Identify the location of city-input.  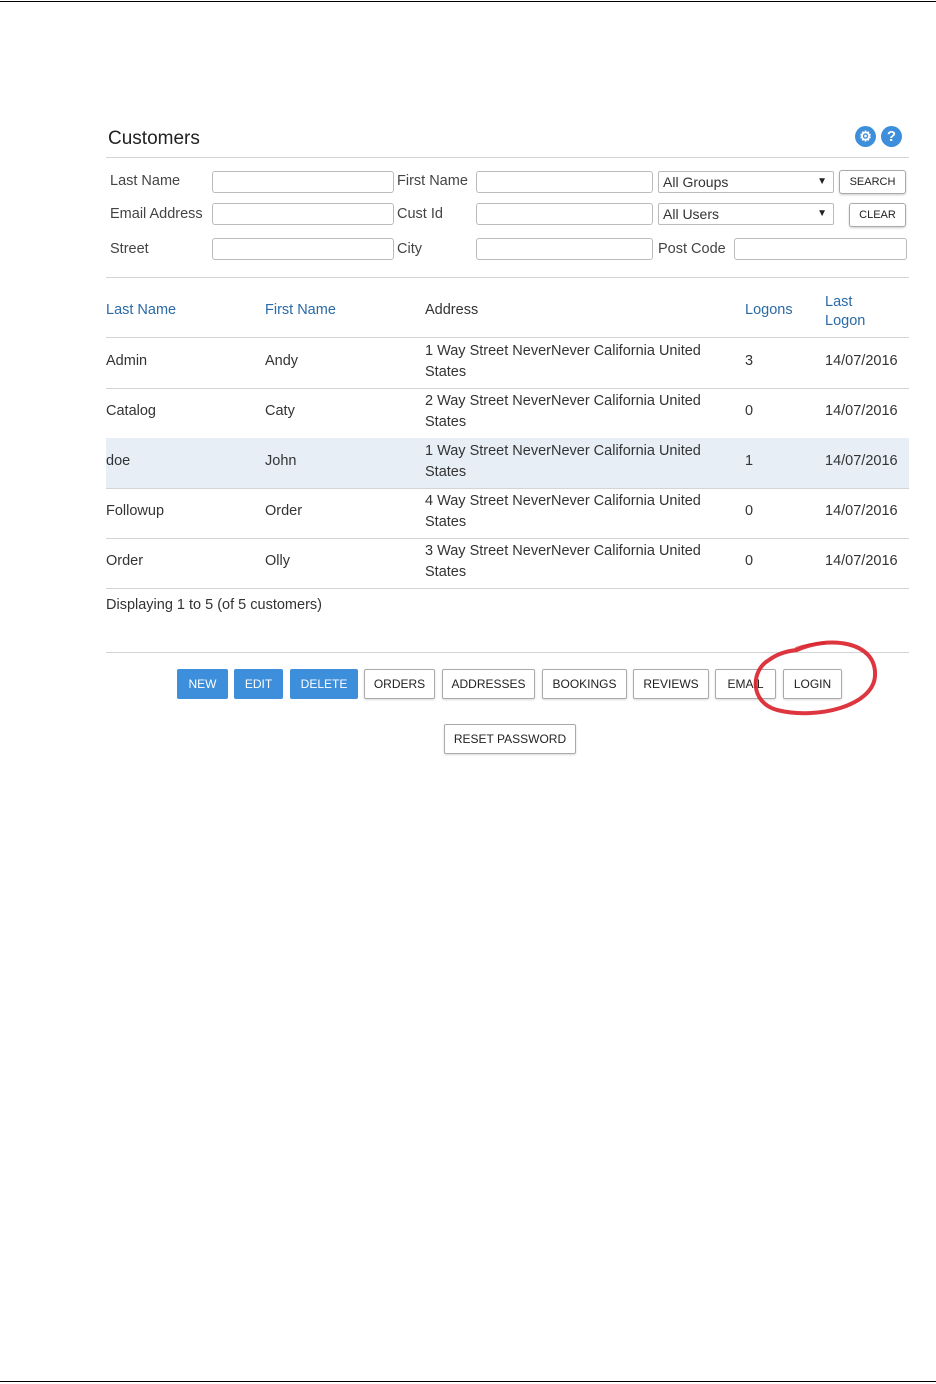
(564, 249).